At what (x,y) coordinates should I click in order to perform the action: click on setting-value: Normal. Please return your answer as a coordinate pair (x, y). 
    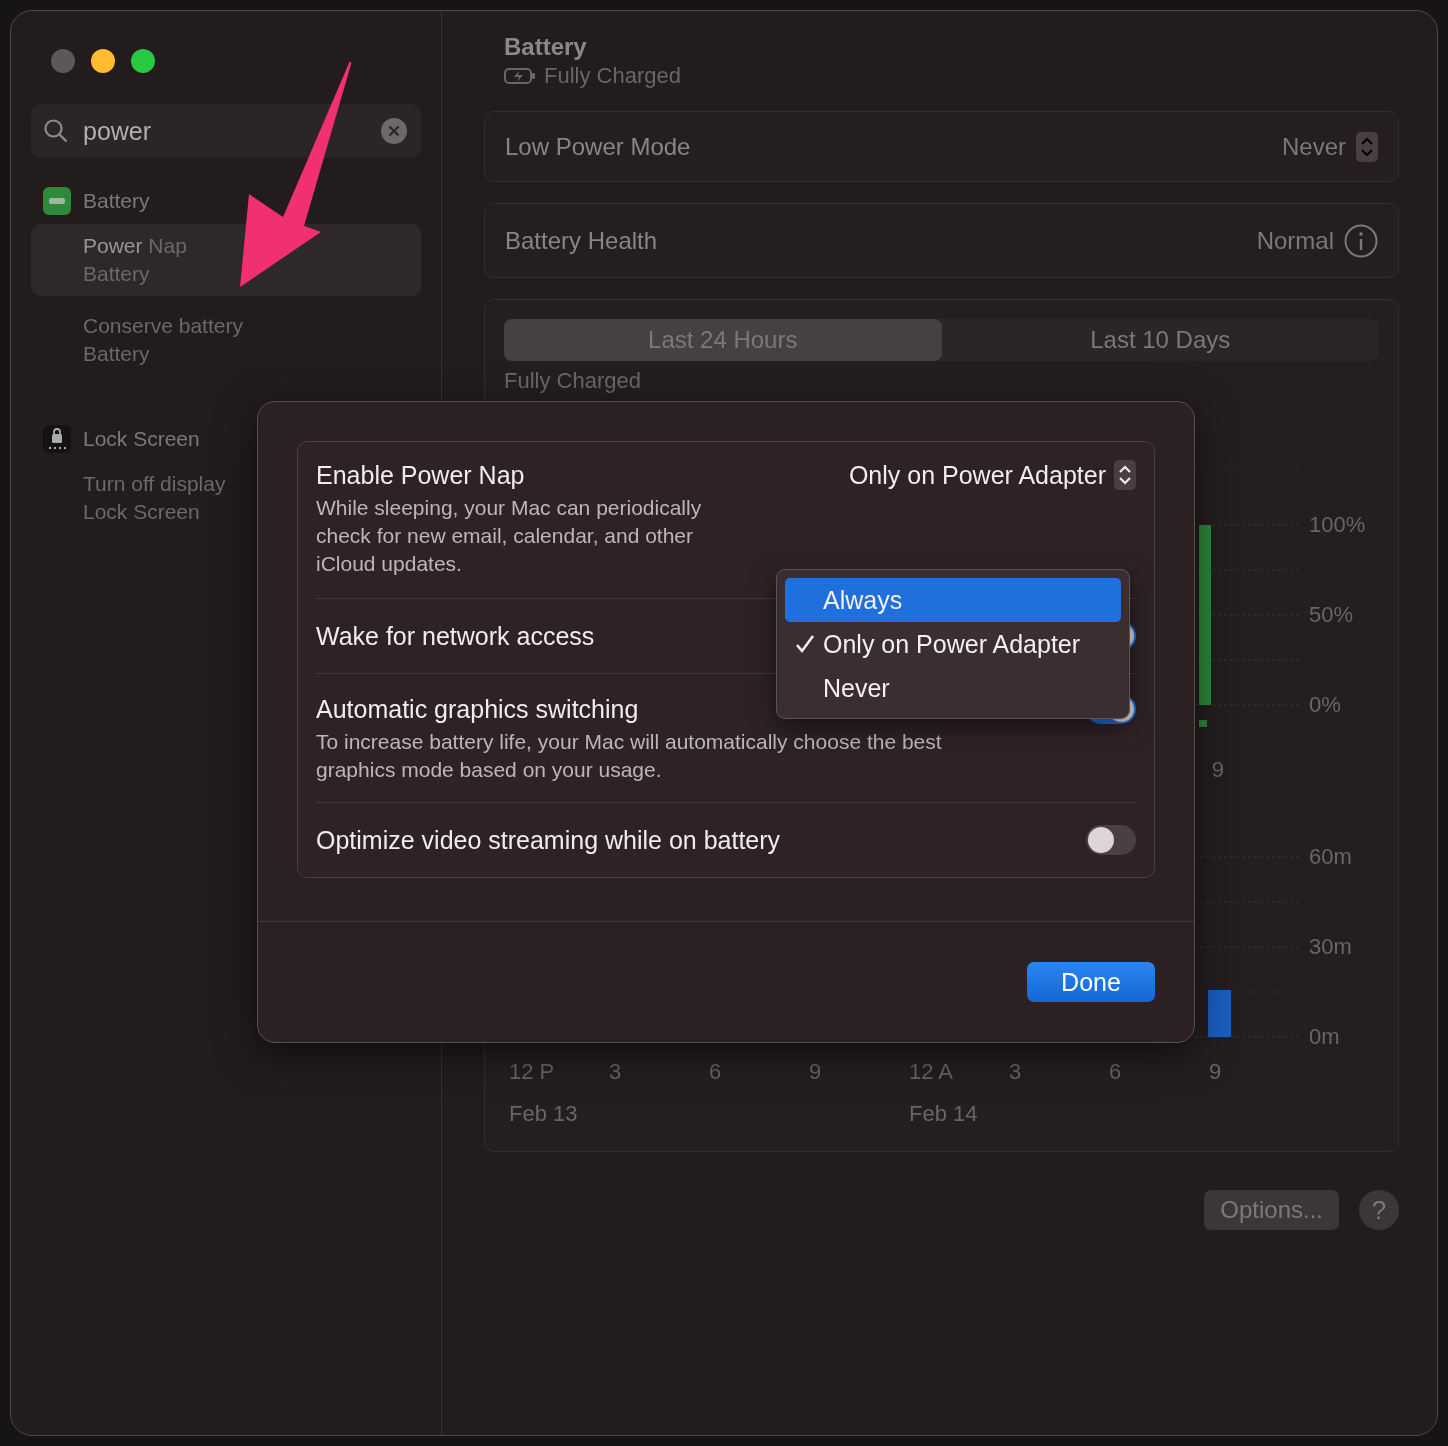
    Looking at the image, I should click on (1295, 240).